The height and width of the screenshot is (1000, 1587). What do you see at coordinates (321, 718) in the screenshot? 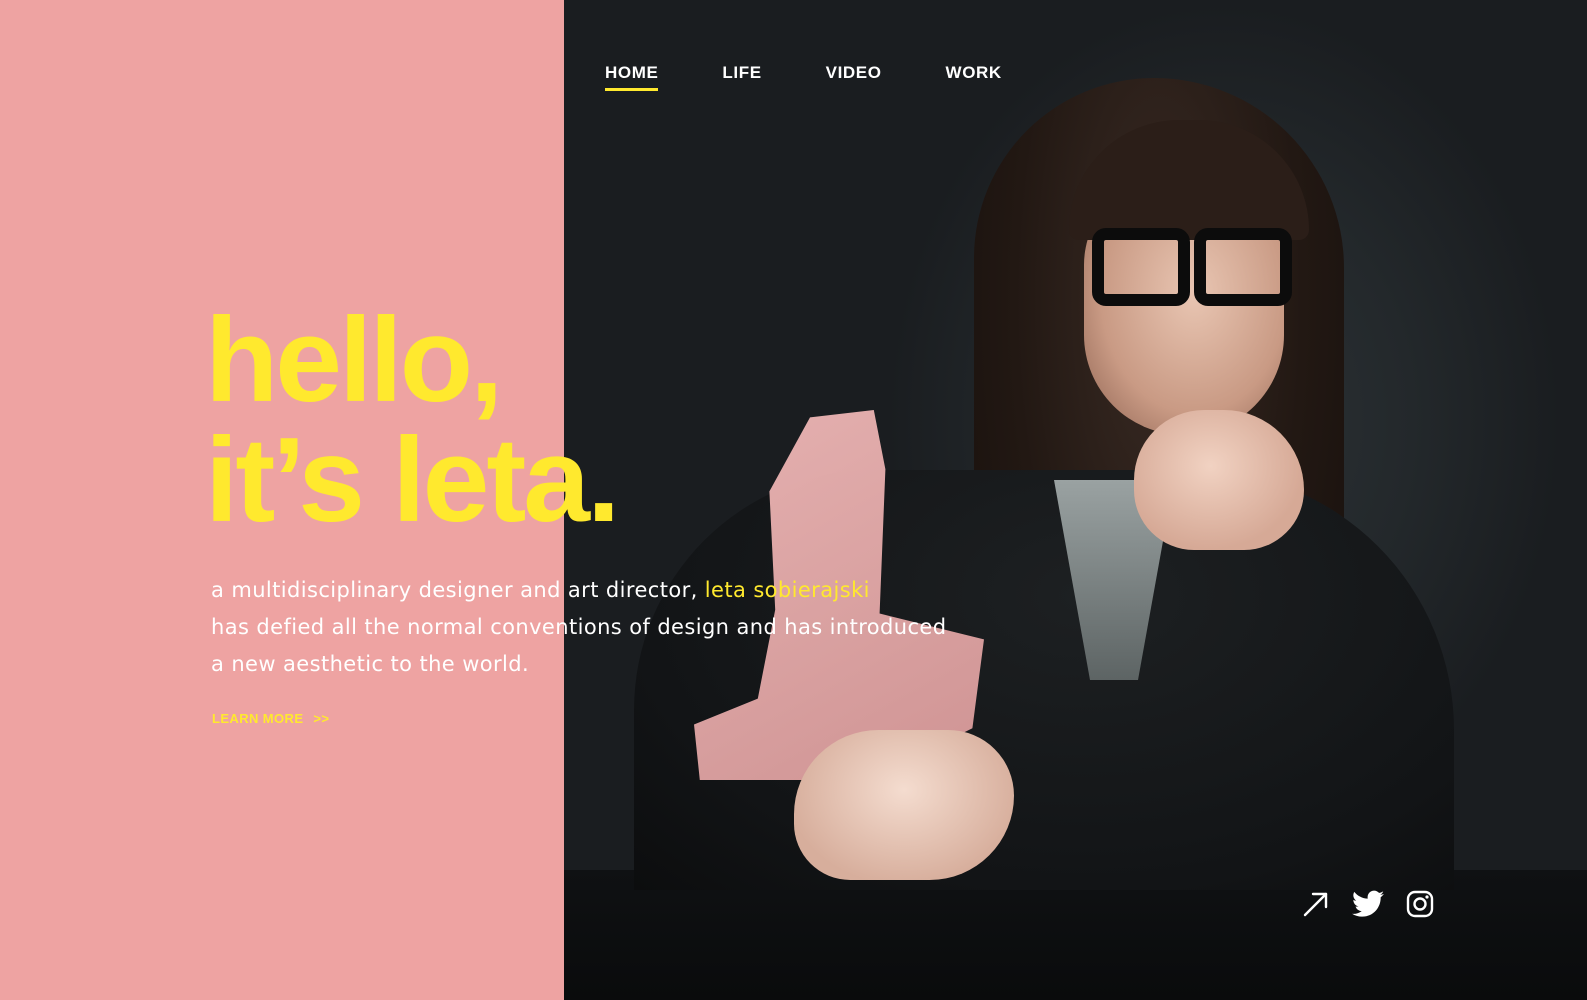
I see `learn-more-arrows: >>` at bounding box center [321, 718].